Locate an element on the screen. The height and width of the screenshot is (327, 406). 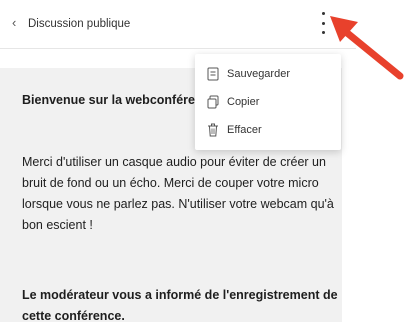
chat-header: ‹ Discussion publique is located at coordinates (178, 24).